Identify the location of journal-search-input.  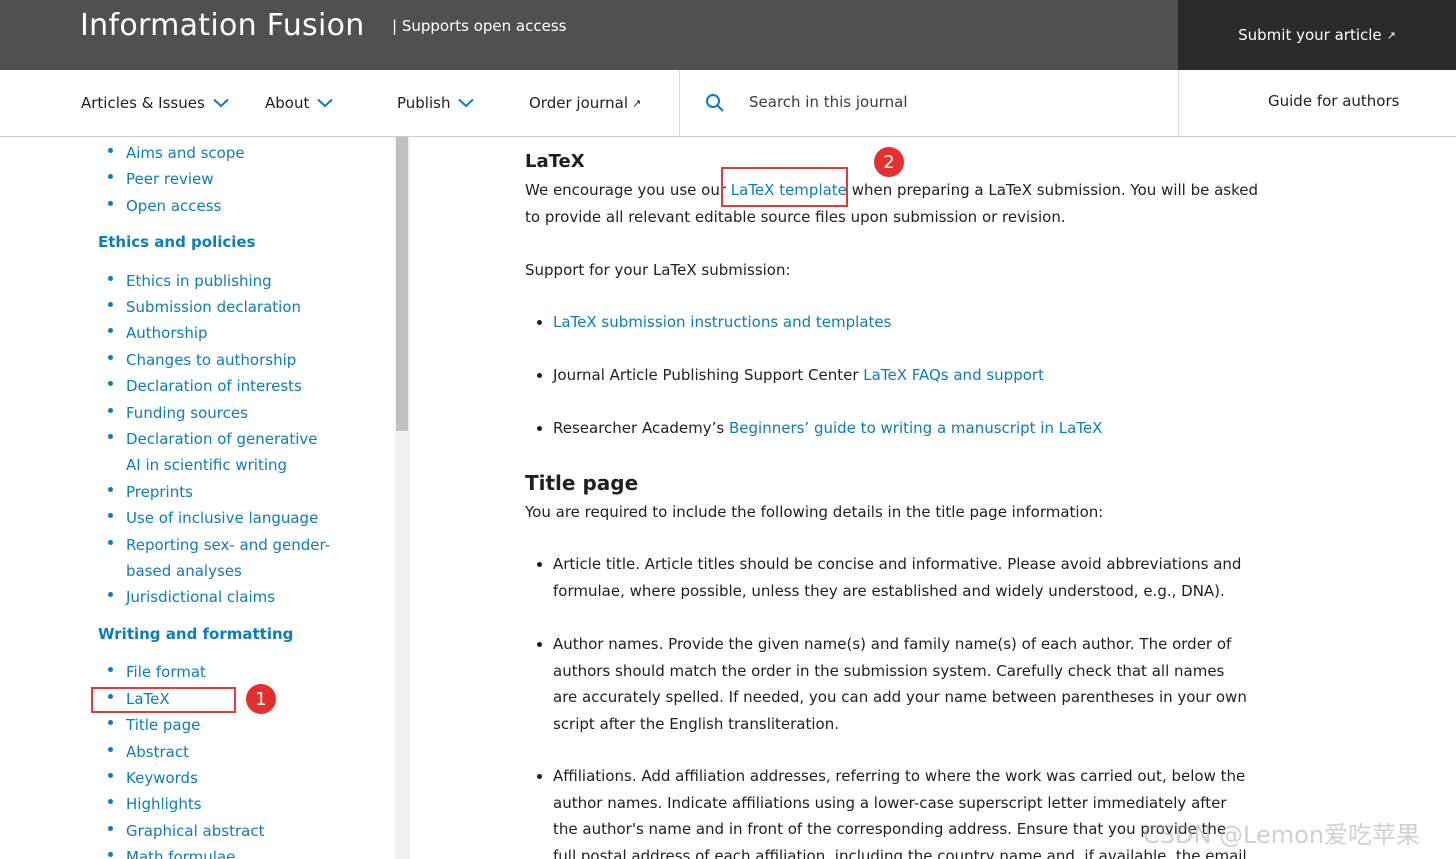
(950, 102).